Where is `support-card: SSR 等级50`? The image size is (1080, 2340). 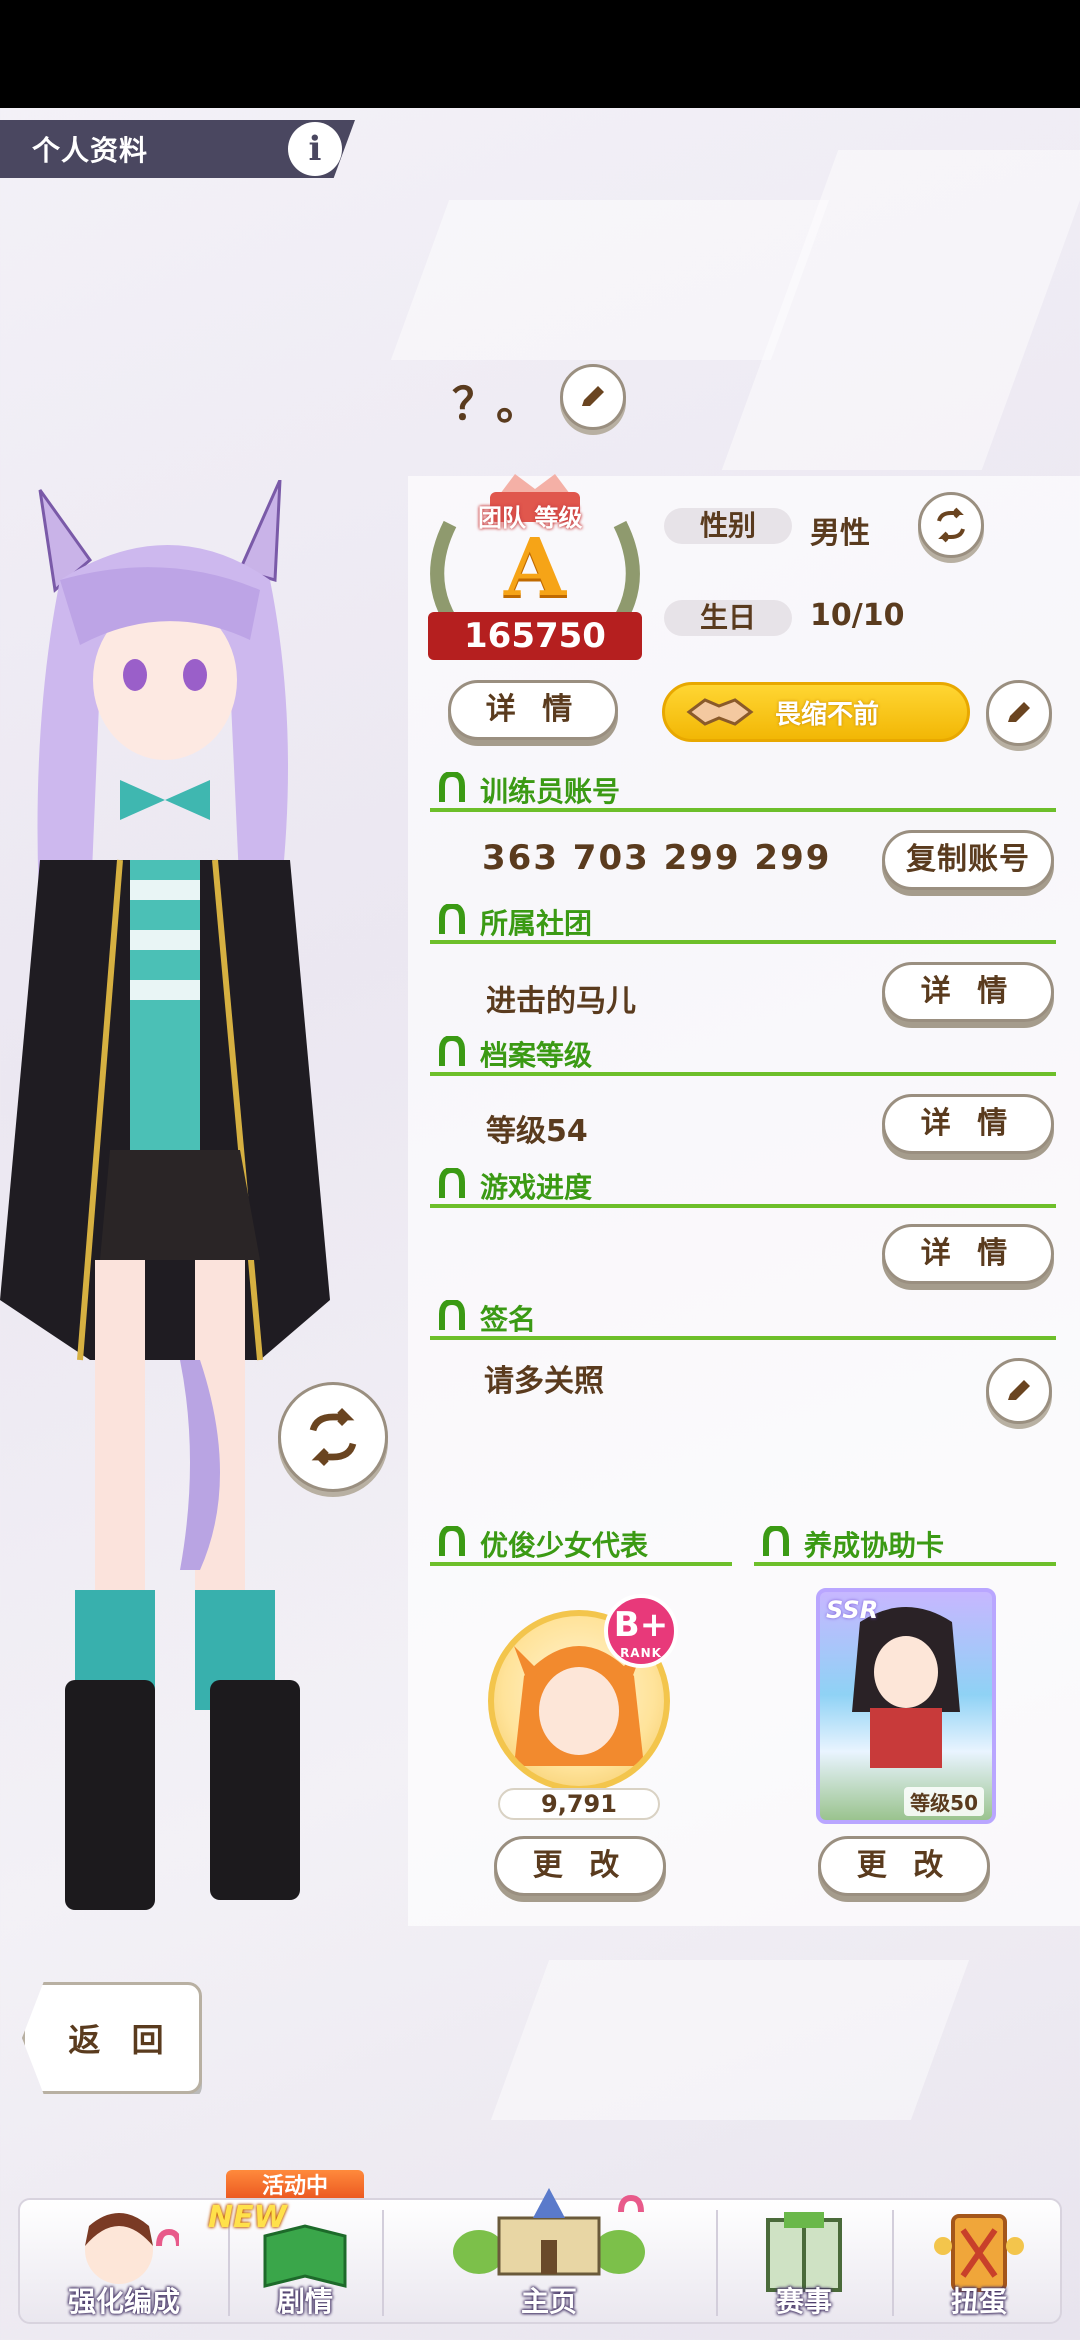 support-card: SSR 等级50 is located at coordinates (906, 1706).